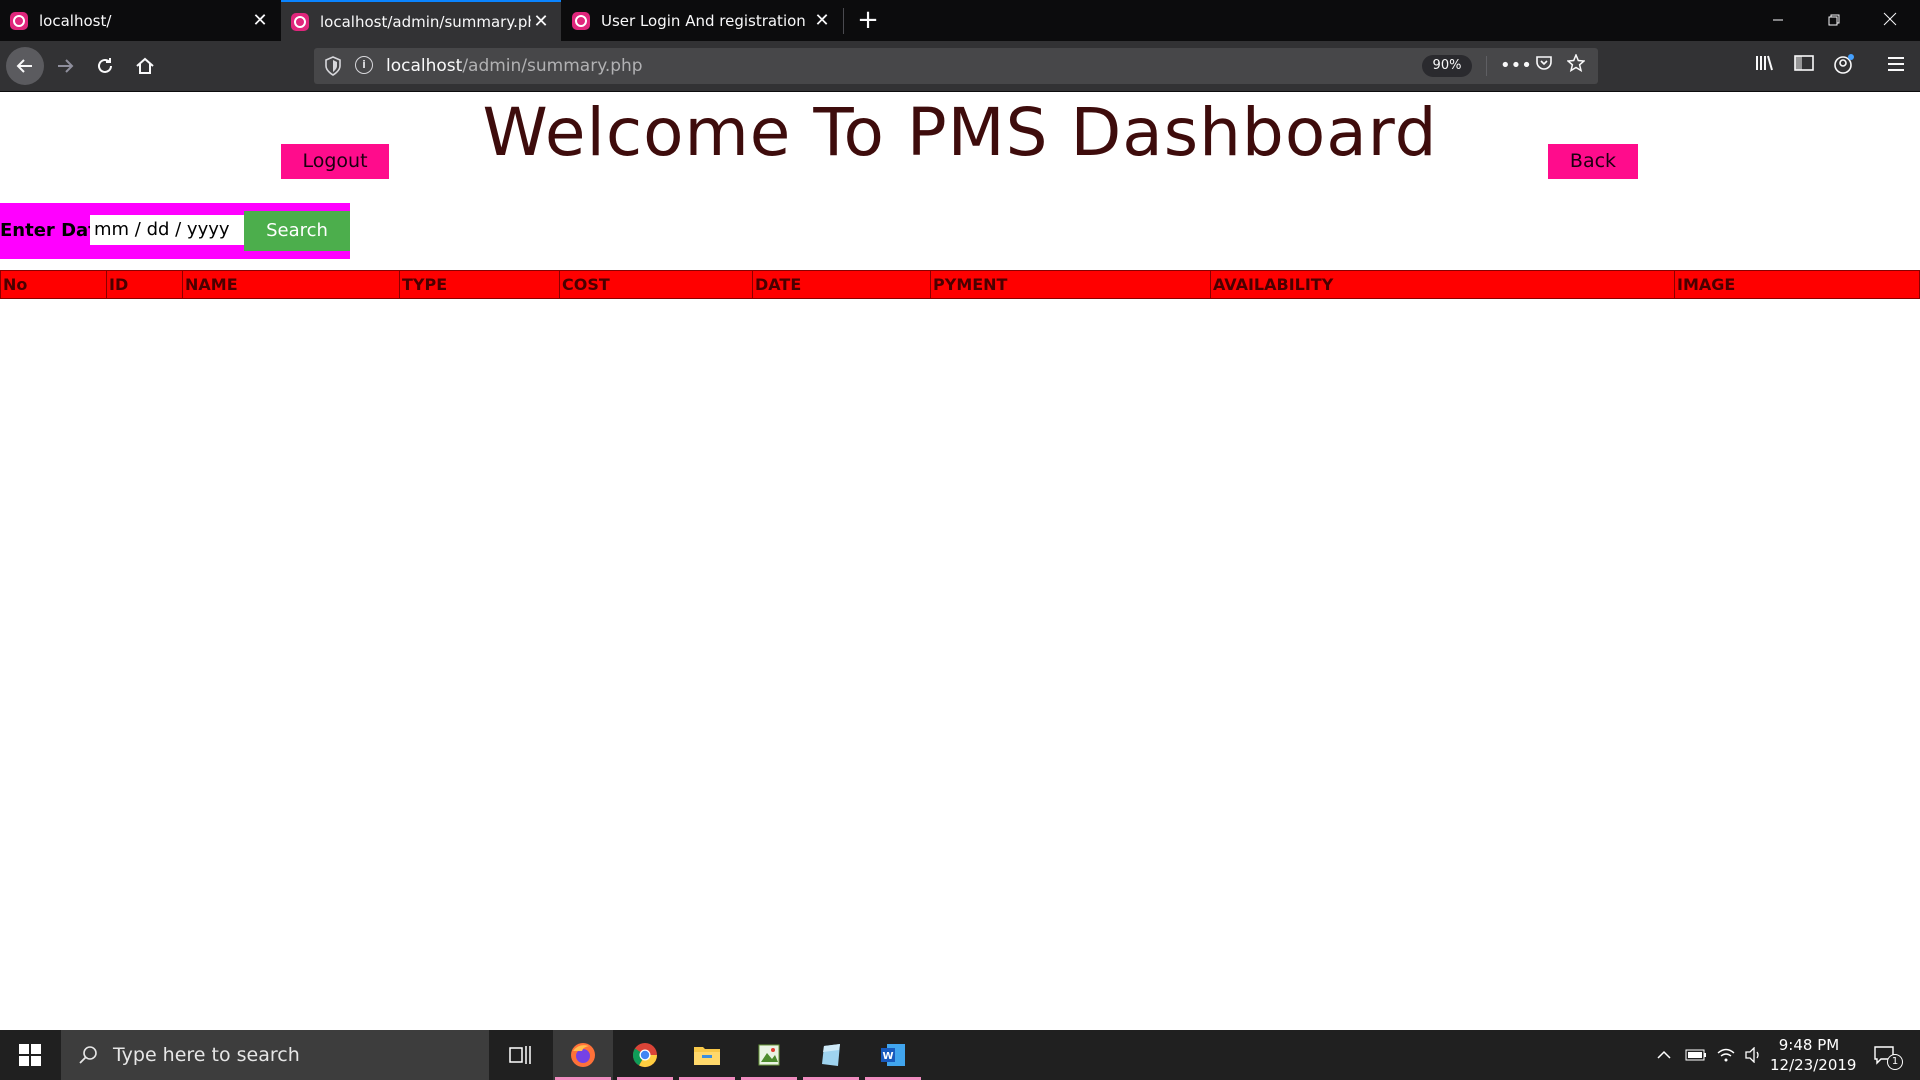 The height and width of the screenshot is (1080, 1920). What do you see at coordinates (140, 20) in the screenshot?
I see `tab-localhost: localhost/ ✕` at bounding box center [140, 20].